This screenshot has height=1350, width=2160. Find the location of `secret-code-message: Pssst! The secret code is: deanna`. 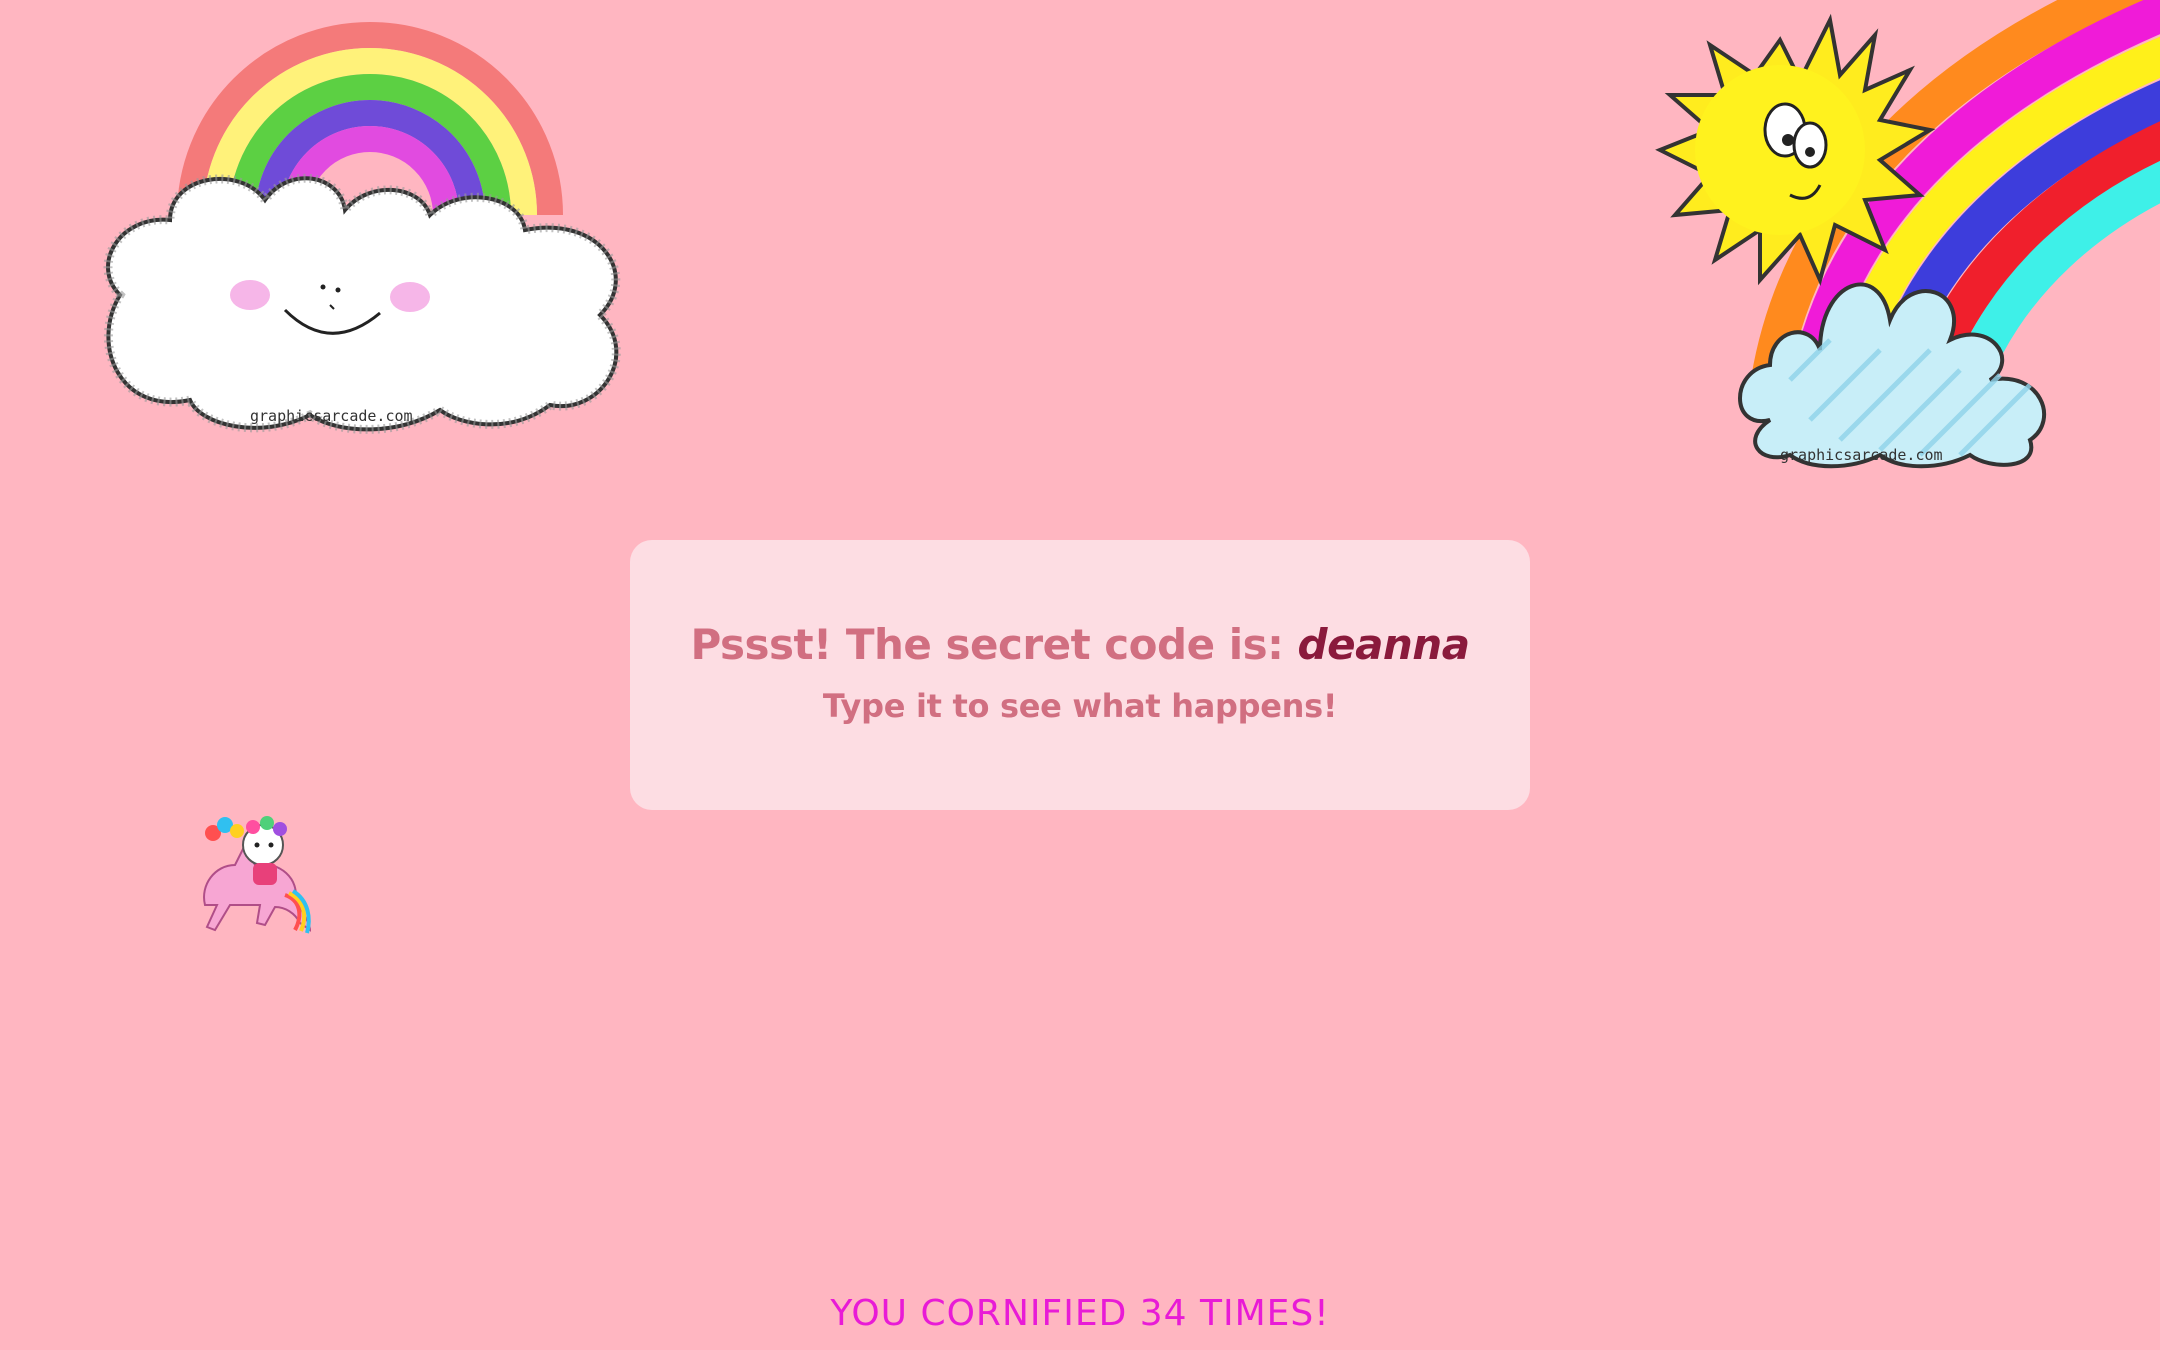

secret-code-message: Pssst! The secret code is: deanna is located at coordinates (1080, 644).